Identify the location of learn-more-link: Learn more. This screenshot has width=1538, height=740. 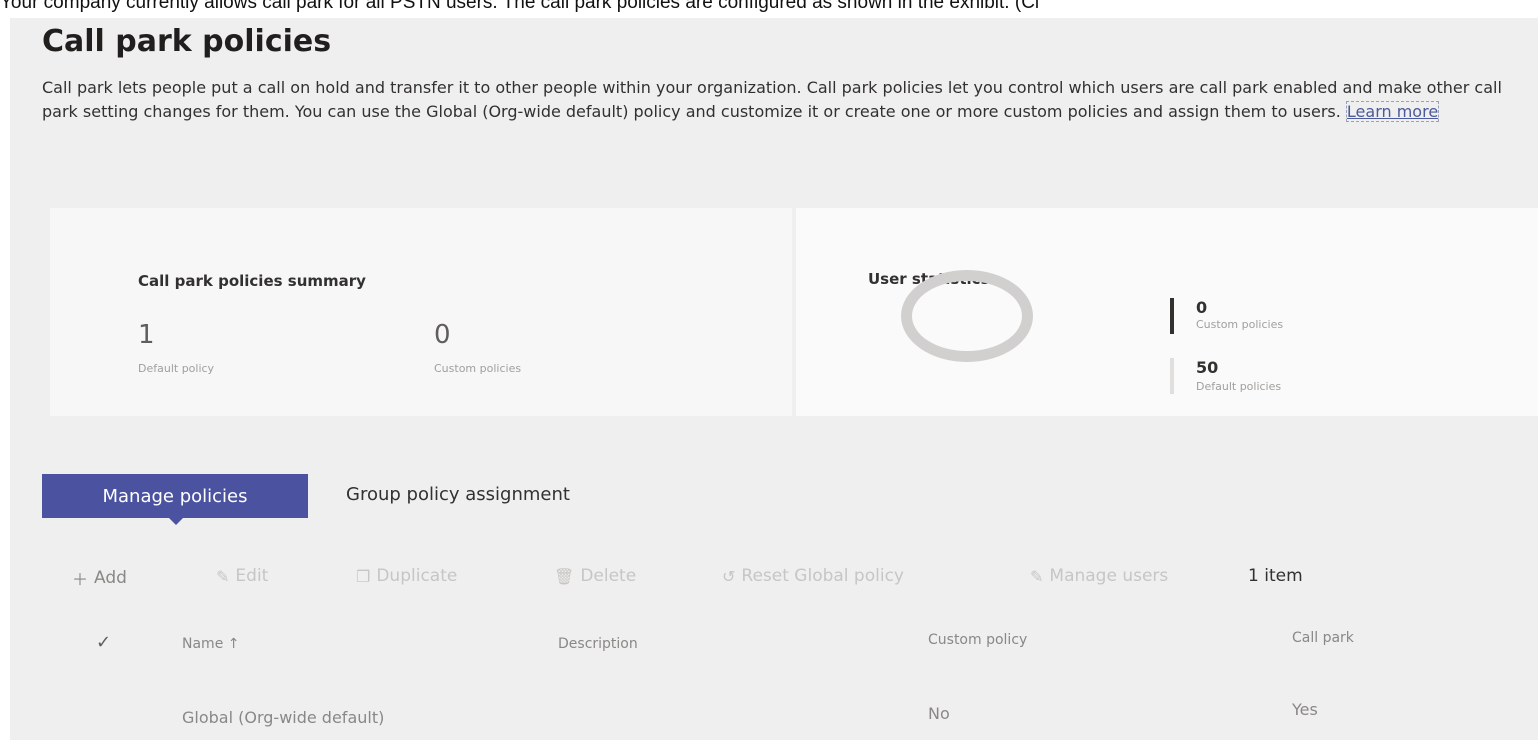
(1392, 111).